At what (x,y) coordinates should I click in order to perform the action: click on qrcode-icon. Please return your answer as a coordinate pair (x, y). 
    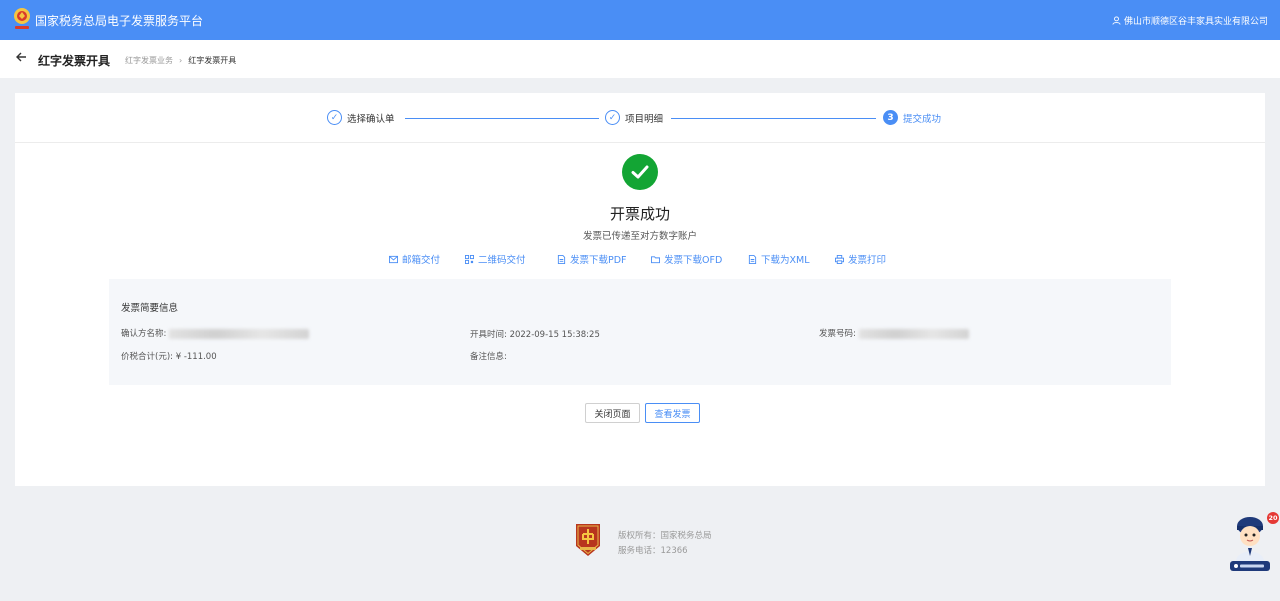
    Looking at the image, I should click on (469, 259).